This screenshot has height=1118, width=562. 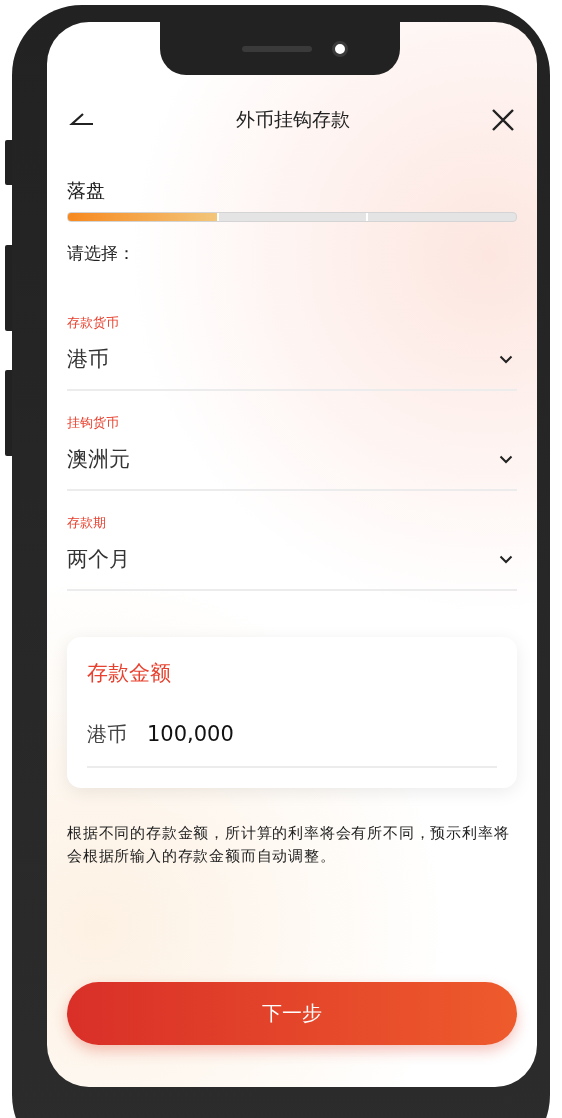 What do you see at coordinates (101, 253) in the screenshot?
I see `prompt-text: 请选择：` at bounding box center [101, 253].